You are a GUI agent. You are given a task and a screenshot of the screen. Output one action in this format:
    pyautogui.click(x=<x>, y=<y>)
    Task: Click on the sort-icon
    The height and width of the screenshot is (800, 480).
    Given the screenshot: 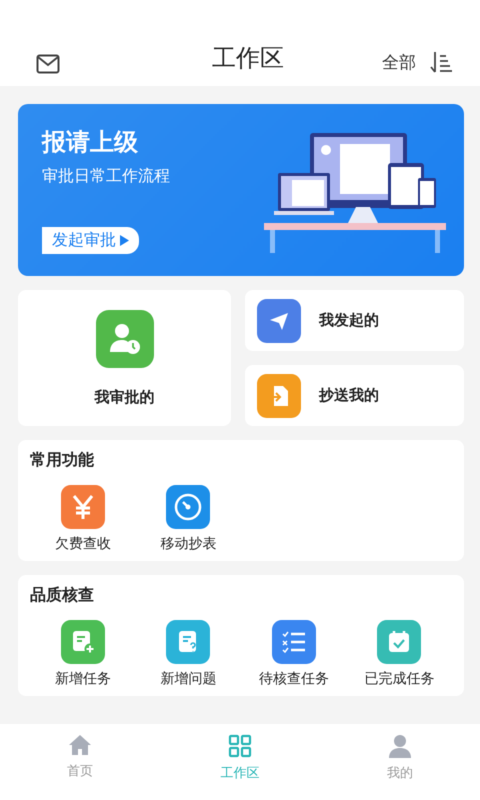 What is the action you would take?
    pyautogui.click(x=441, y=62)
    